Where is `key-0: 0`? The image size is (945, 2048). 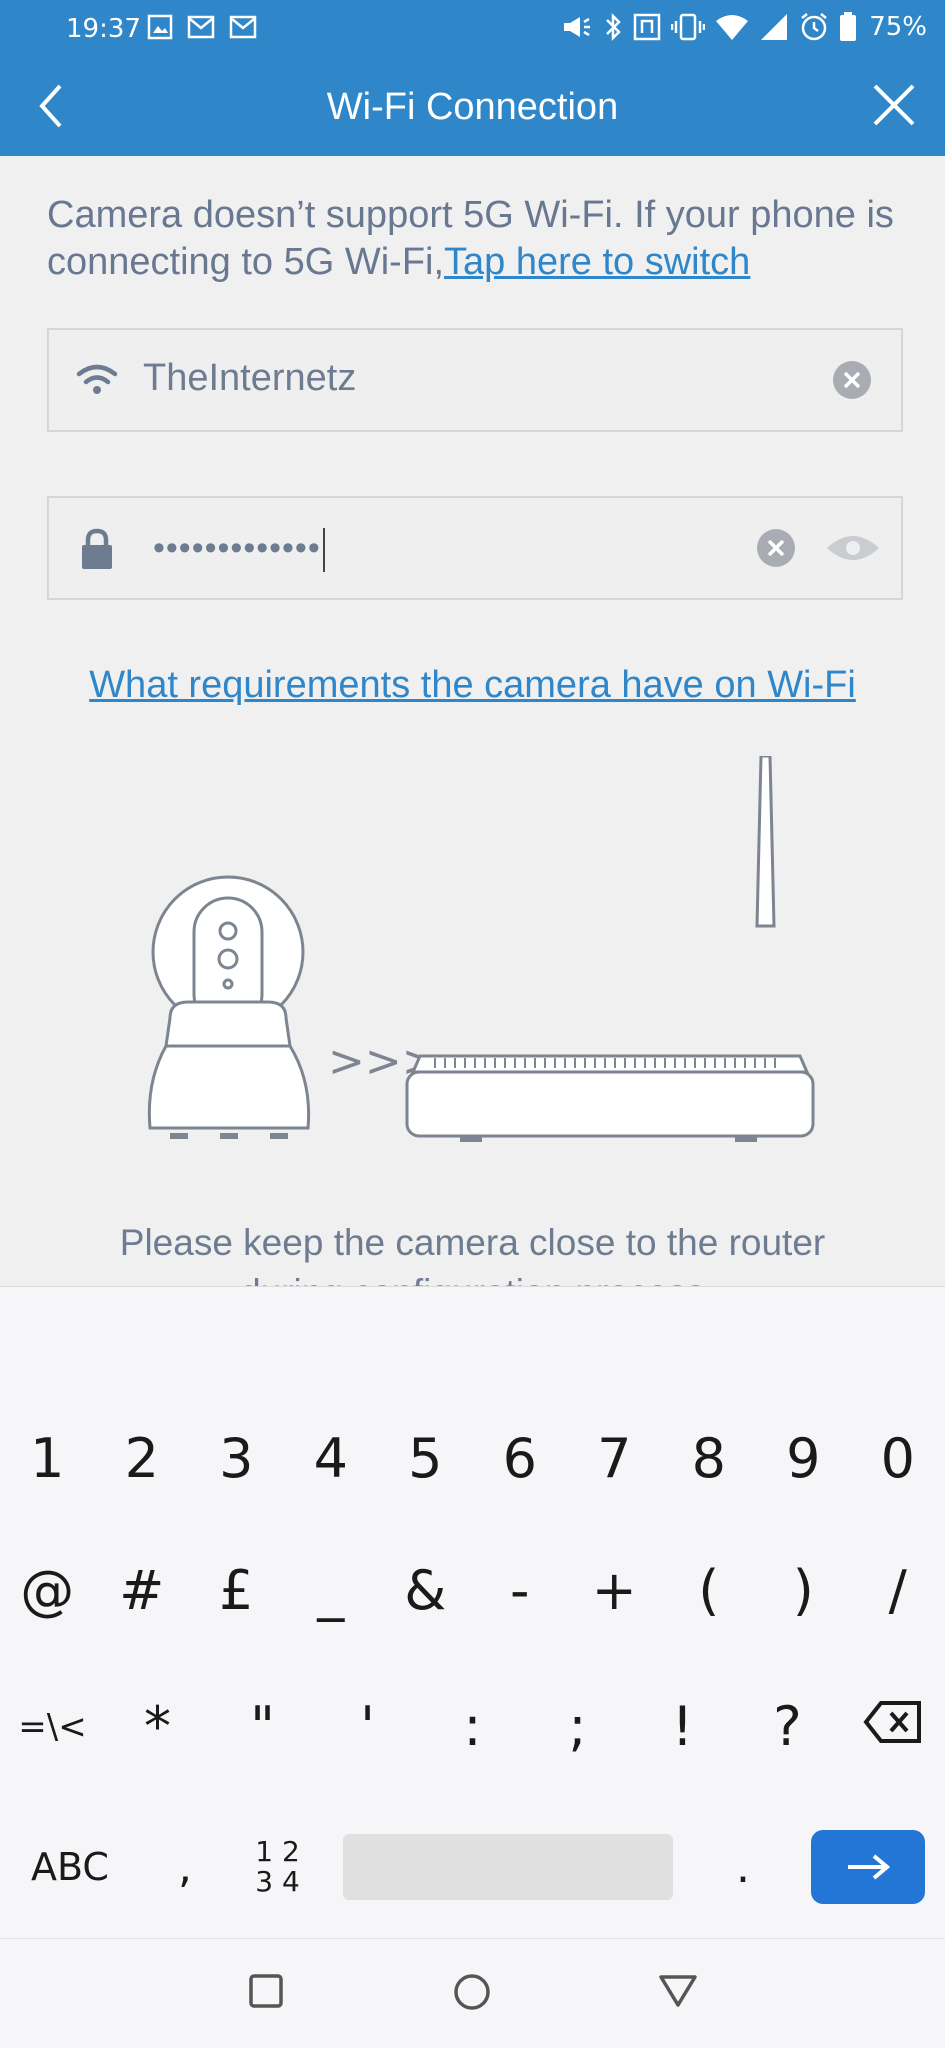 key-0: 0 is located at coordinates (898, 1458).